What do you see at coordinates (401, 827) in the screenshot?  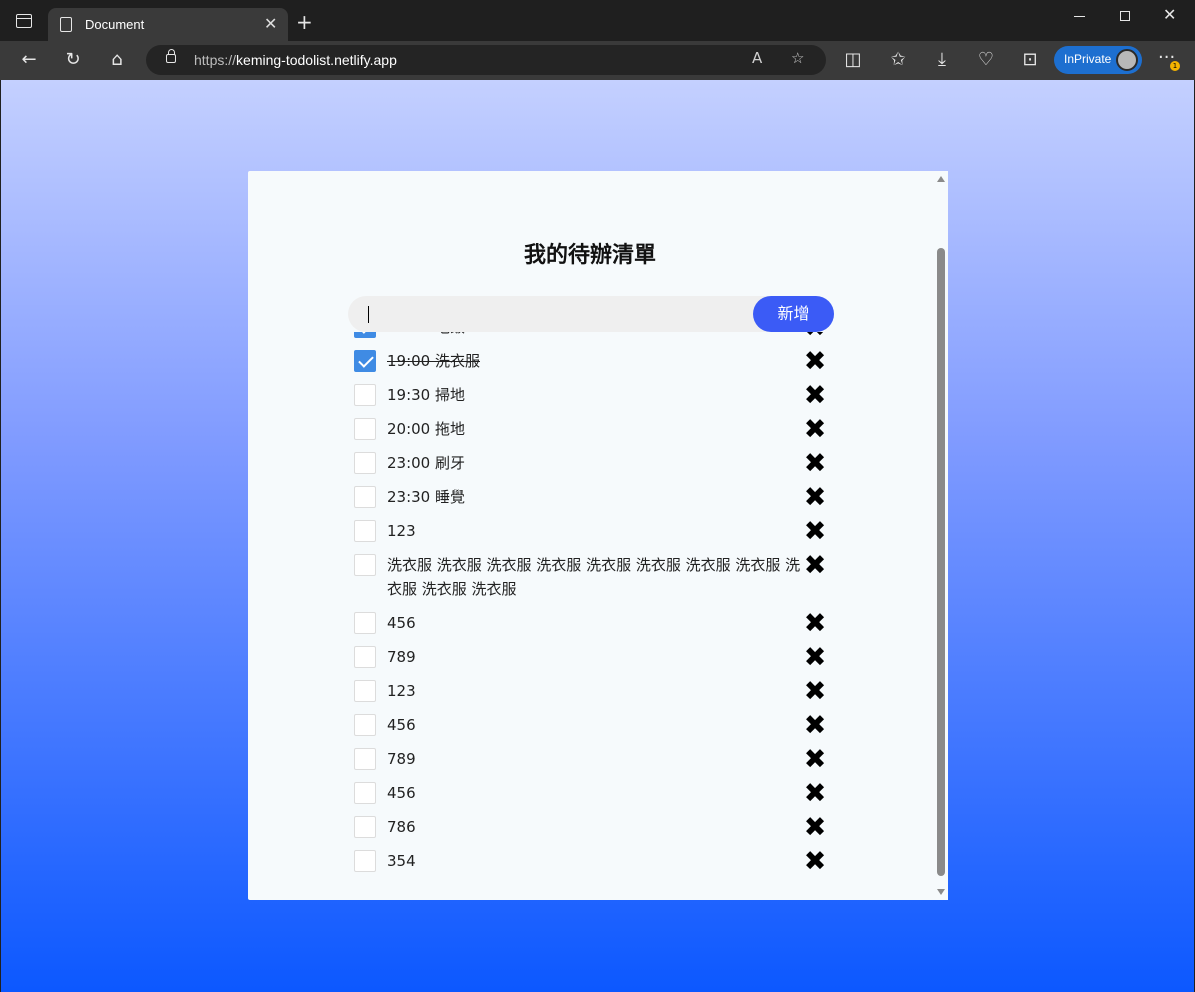 I see `todo-text: 786` at bounding box center [401, 827].